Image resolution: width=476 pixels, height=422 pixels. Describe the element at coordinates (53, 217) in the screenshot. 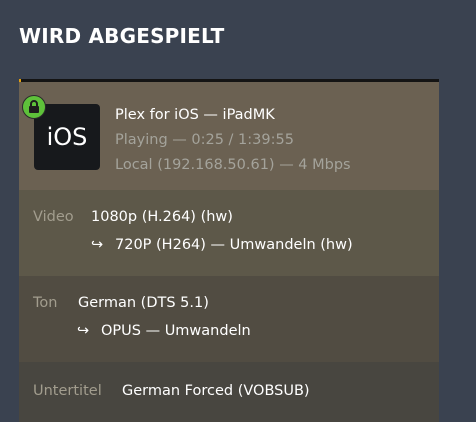

I see `video-label: Video` at that location.